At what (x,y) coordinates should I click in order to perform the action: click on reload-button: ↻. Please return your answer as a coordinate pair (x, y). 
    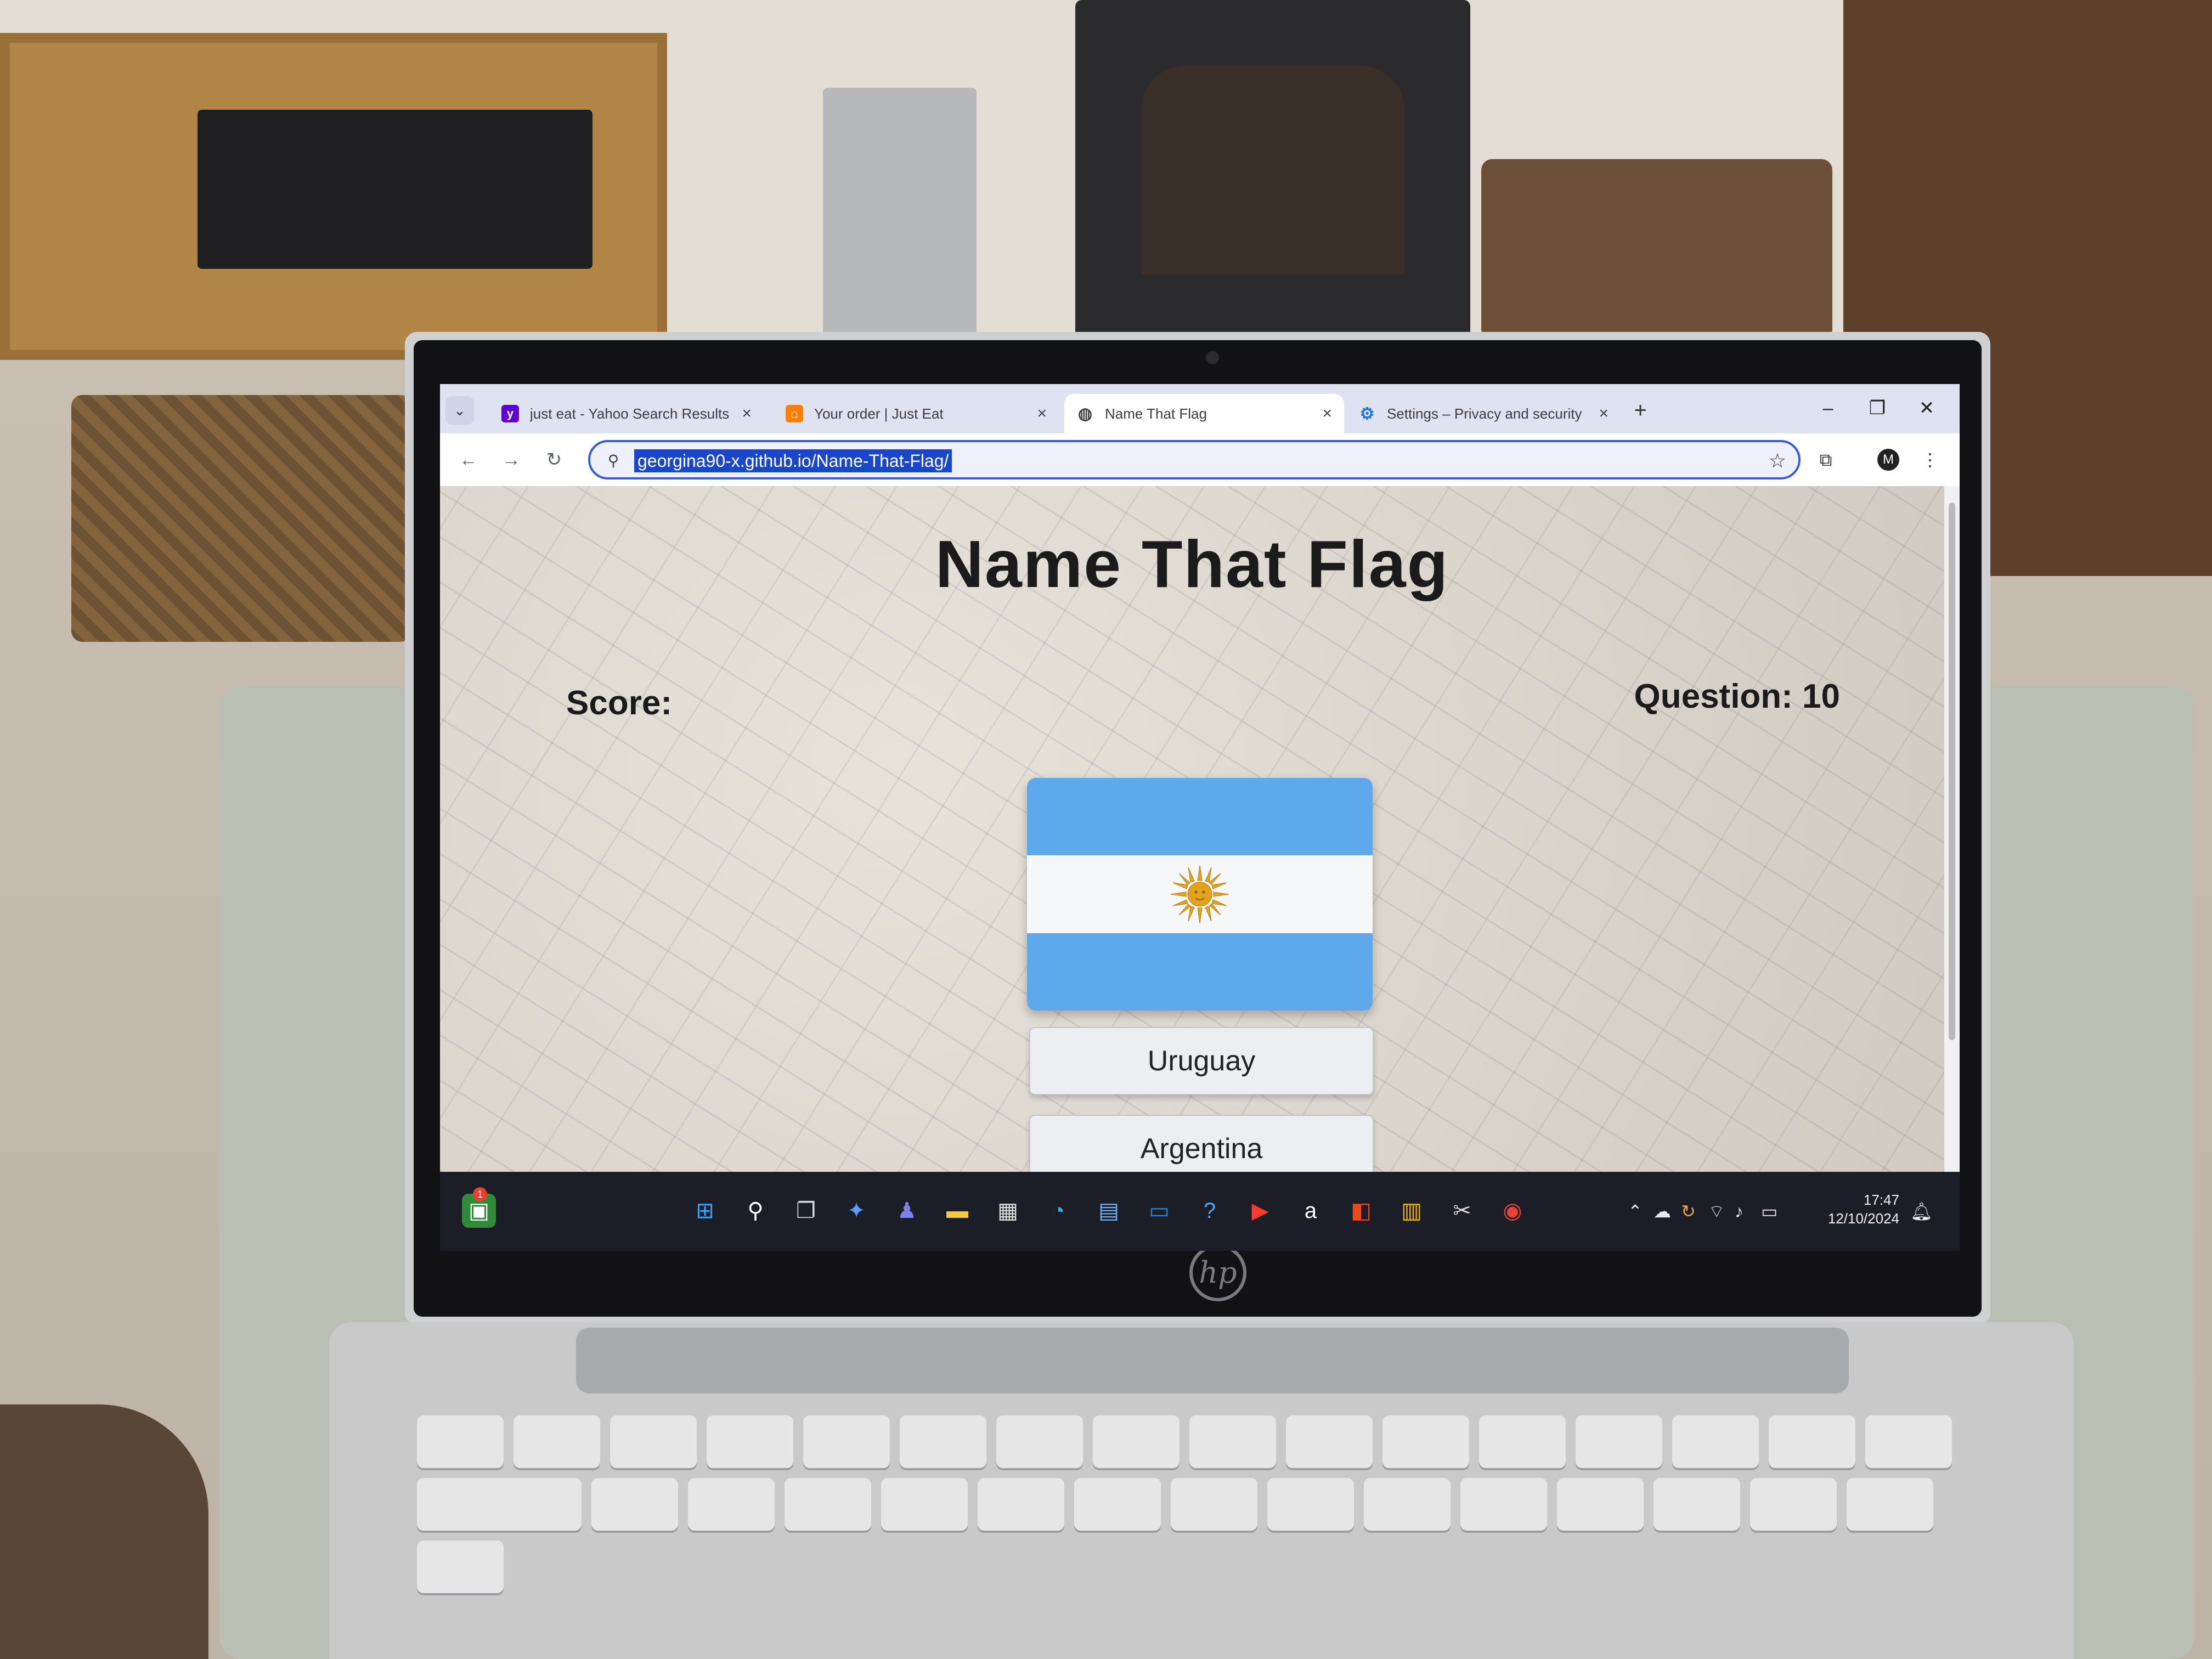
    Looking at the image, I should click on (554, 460).